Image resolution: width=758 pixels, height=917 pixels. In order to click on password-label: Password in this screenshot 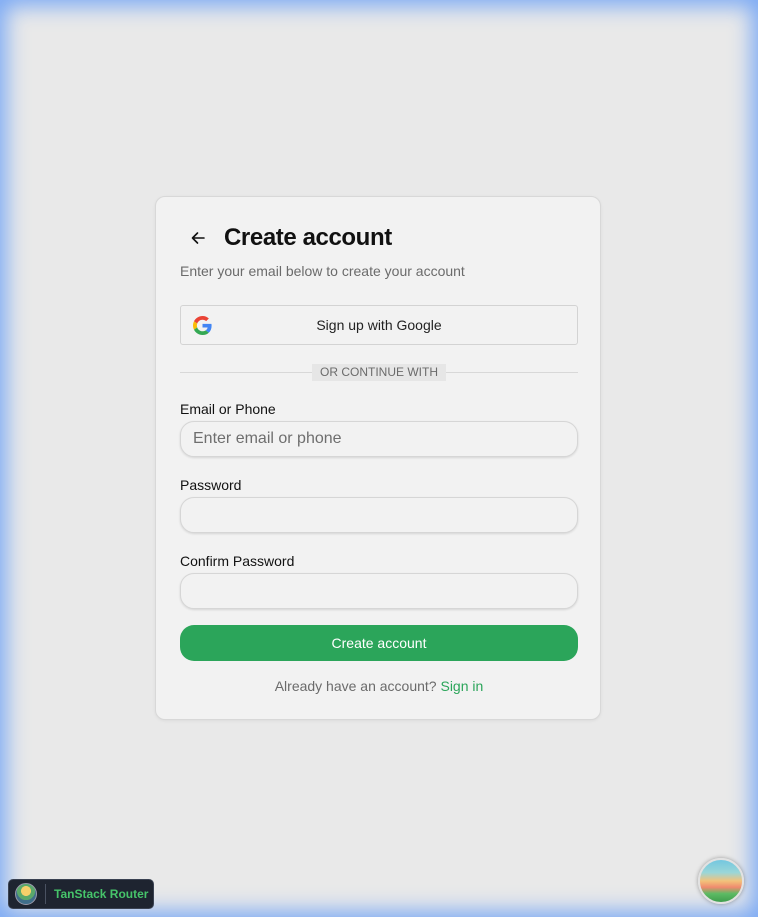, I will do `click(211, 485)`.